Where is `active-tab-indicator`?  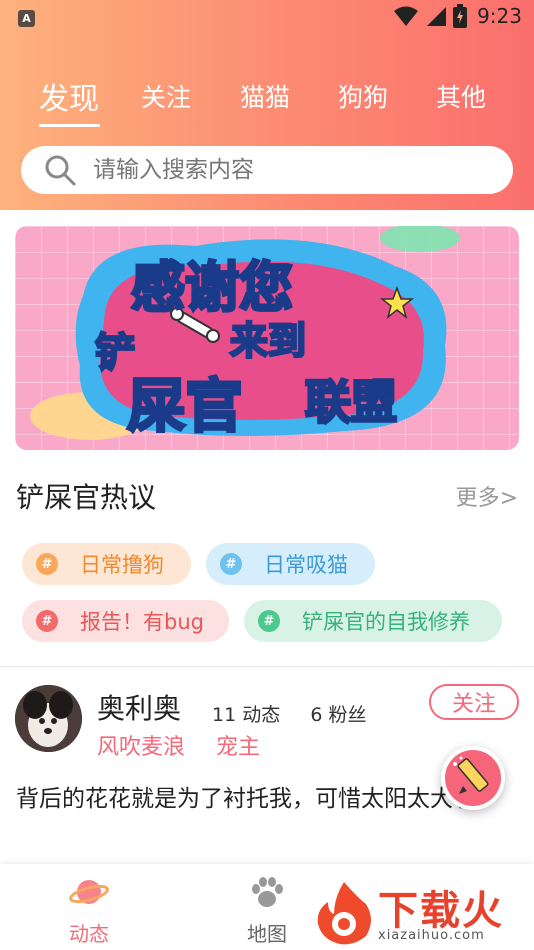
active-tab-indicator is located at coordinates (69, 125).